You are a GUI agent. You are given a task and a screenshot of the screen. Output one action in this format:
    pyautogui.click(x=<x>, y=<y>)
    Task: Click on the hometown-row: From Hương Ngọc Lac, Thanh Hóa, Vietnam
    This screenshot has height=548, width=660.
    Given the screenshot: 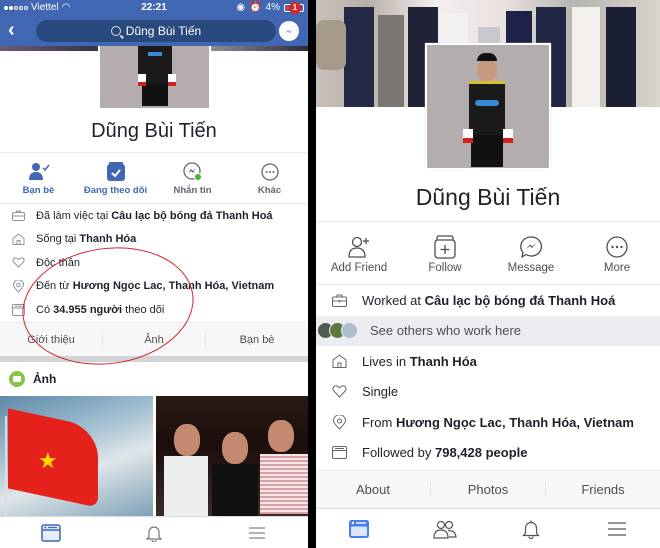 What is the action you would take?
    pyautogui.click(x=488, y=422)
    